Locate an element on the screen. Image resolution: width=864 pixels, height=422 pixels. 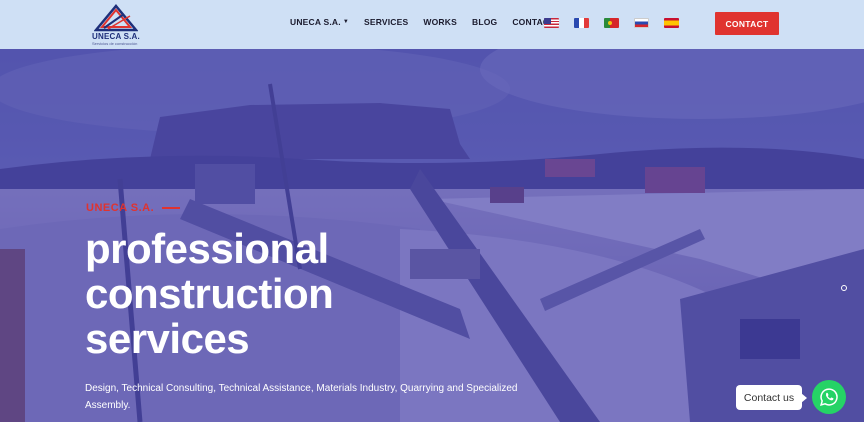
hero-title-line: construction is located at coordinates (209, 293).